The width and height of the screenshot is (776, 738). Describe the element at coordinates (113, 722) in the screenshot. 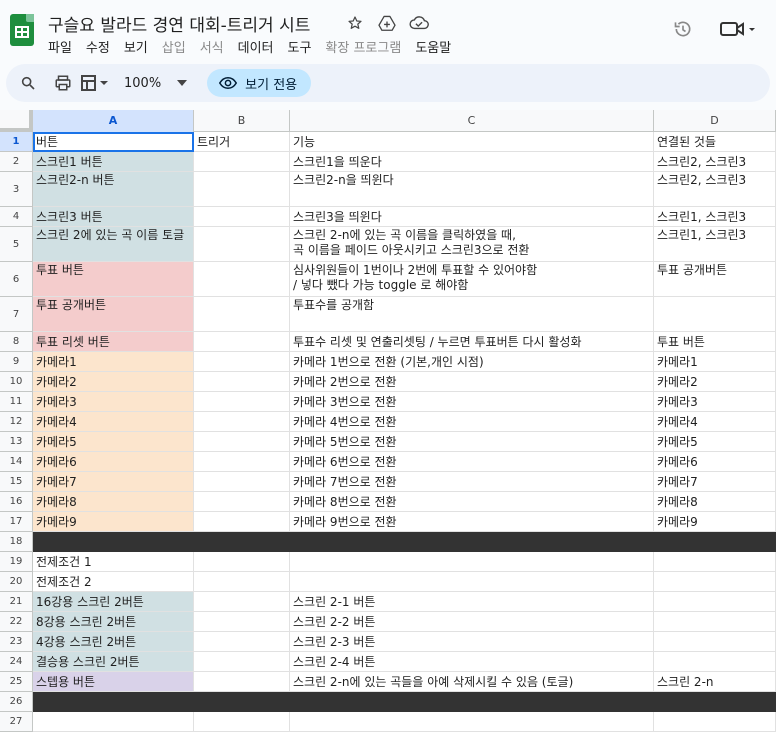

I see `cell-a27` at that location.